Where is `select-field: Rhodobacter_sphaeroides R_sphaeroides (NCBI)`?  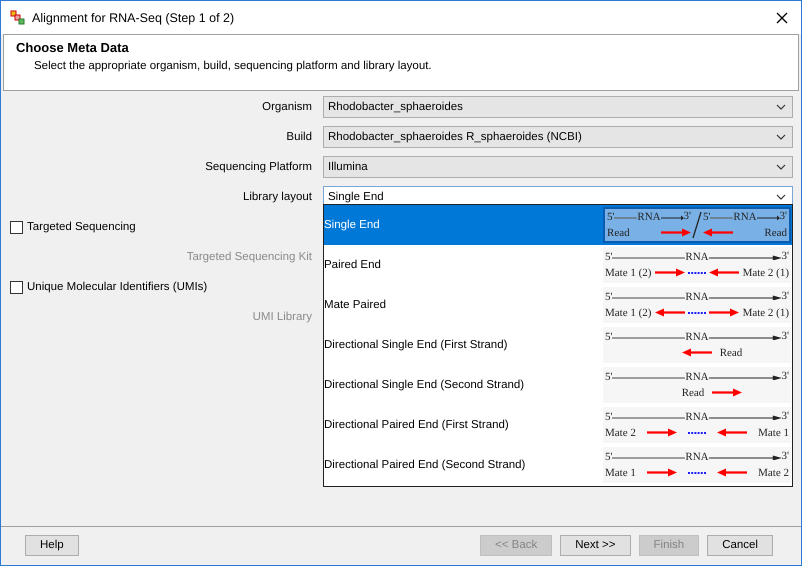
select-field: Rhodobacter_sphaeroides R_sphaeroides (NCBI) is located at coordinates (558, 137).